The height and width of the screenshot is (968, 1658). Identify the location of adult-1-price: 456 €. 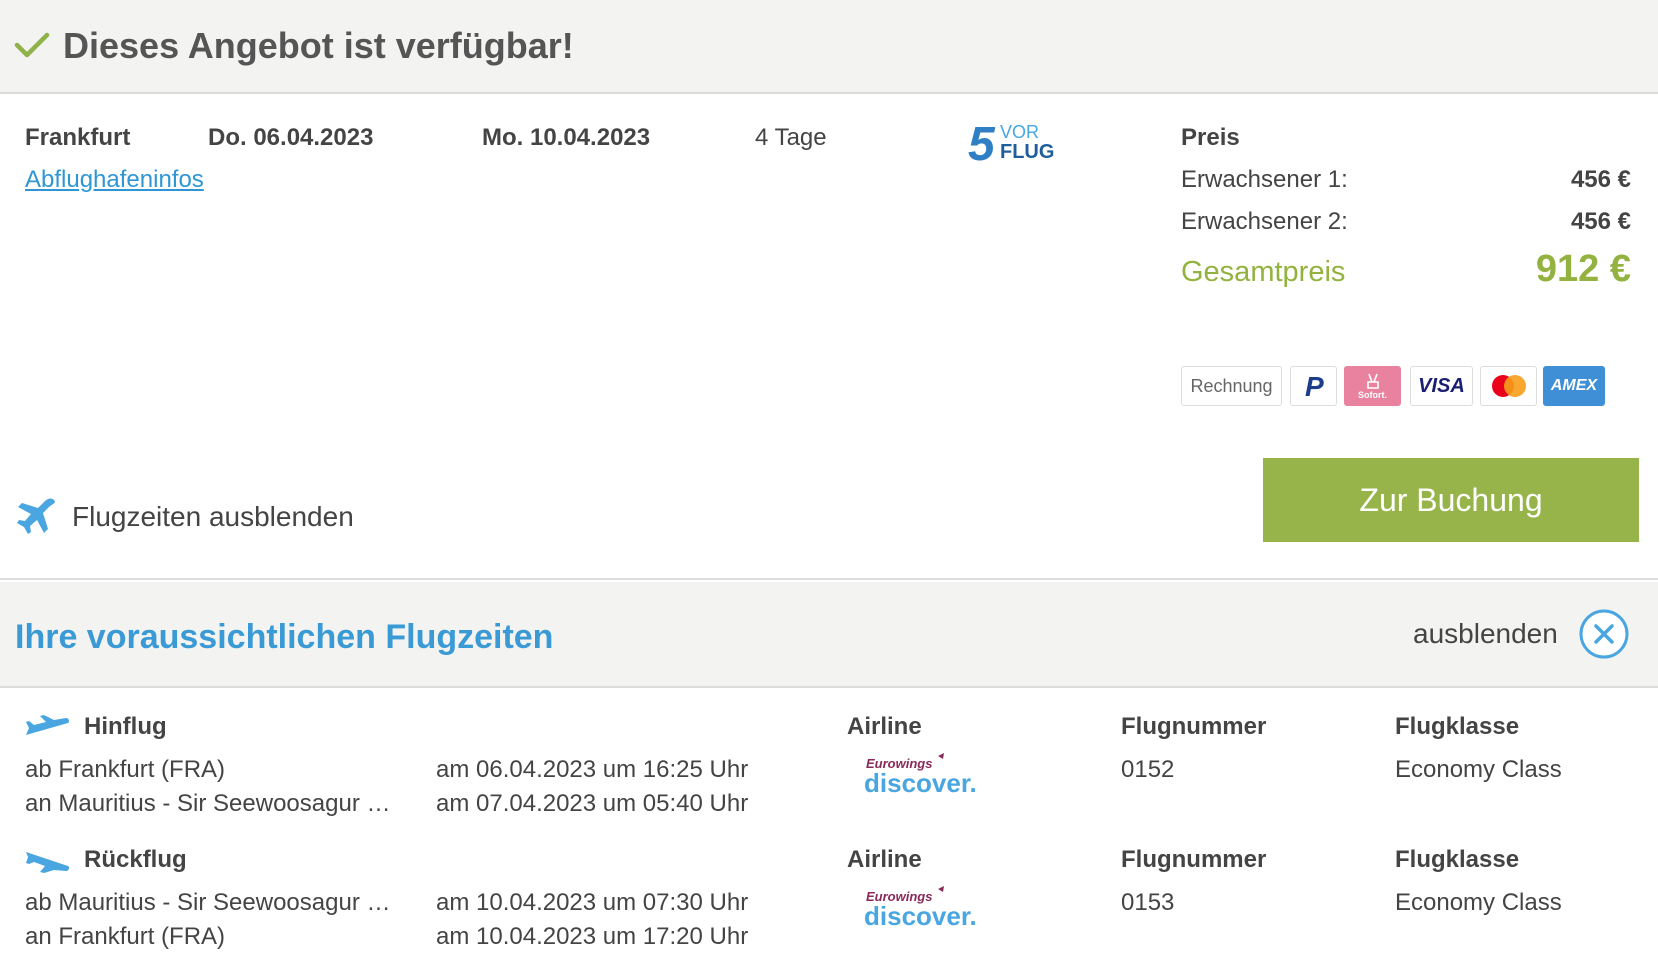
(1600, 179).